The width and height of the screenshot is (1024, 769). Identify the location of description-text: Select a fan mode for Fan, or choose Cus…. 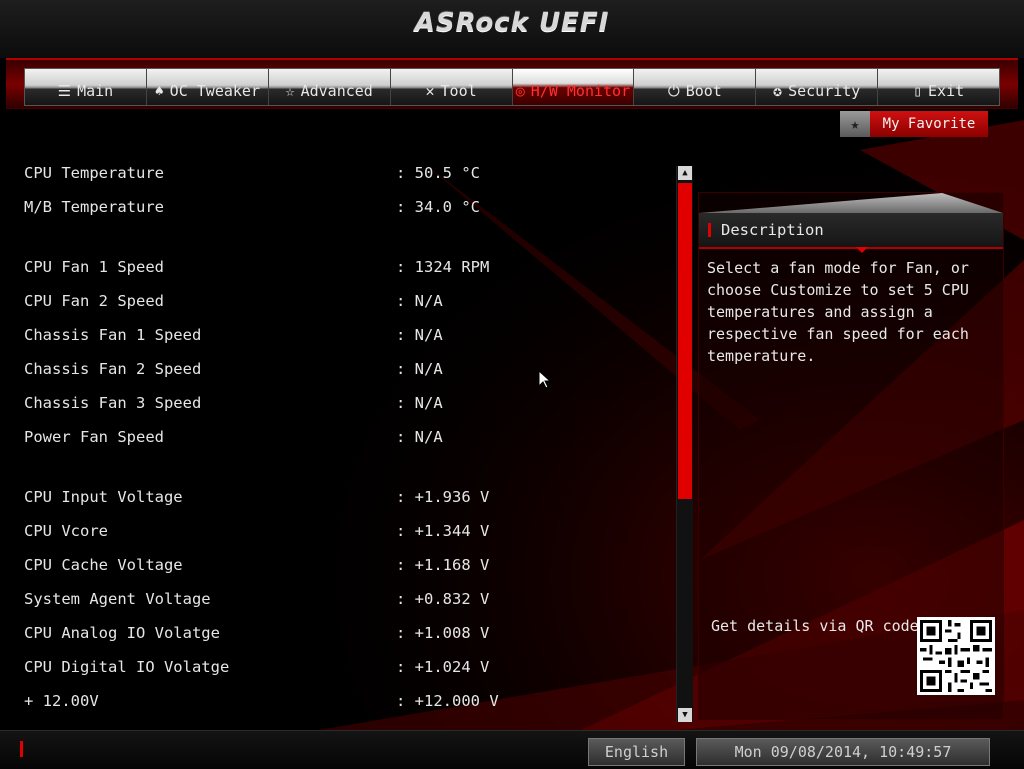
(838, 312).